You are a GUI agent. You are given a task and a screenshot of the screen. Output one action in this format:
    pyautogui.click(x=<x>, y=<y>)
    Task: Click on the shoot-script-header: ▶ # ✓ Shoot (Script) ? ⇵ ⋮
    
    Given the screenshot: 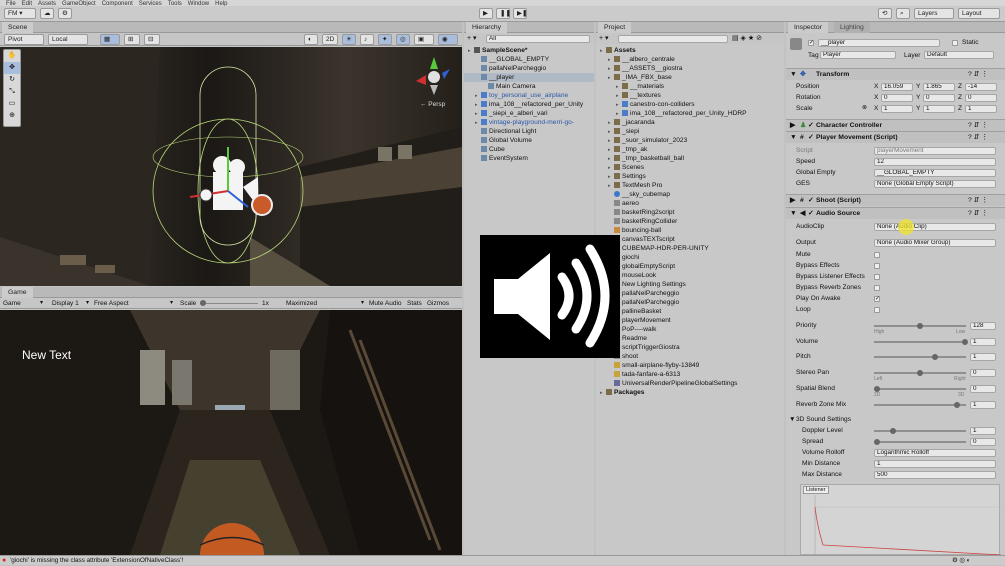 What is the action you would take?
    pyautogui.click(x=895, y=200)
    